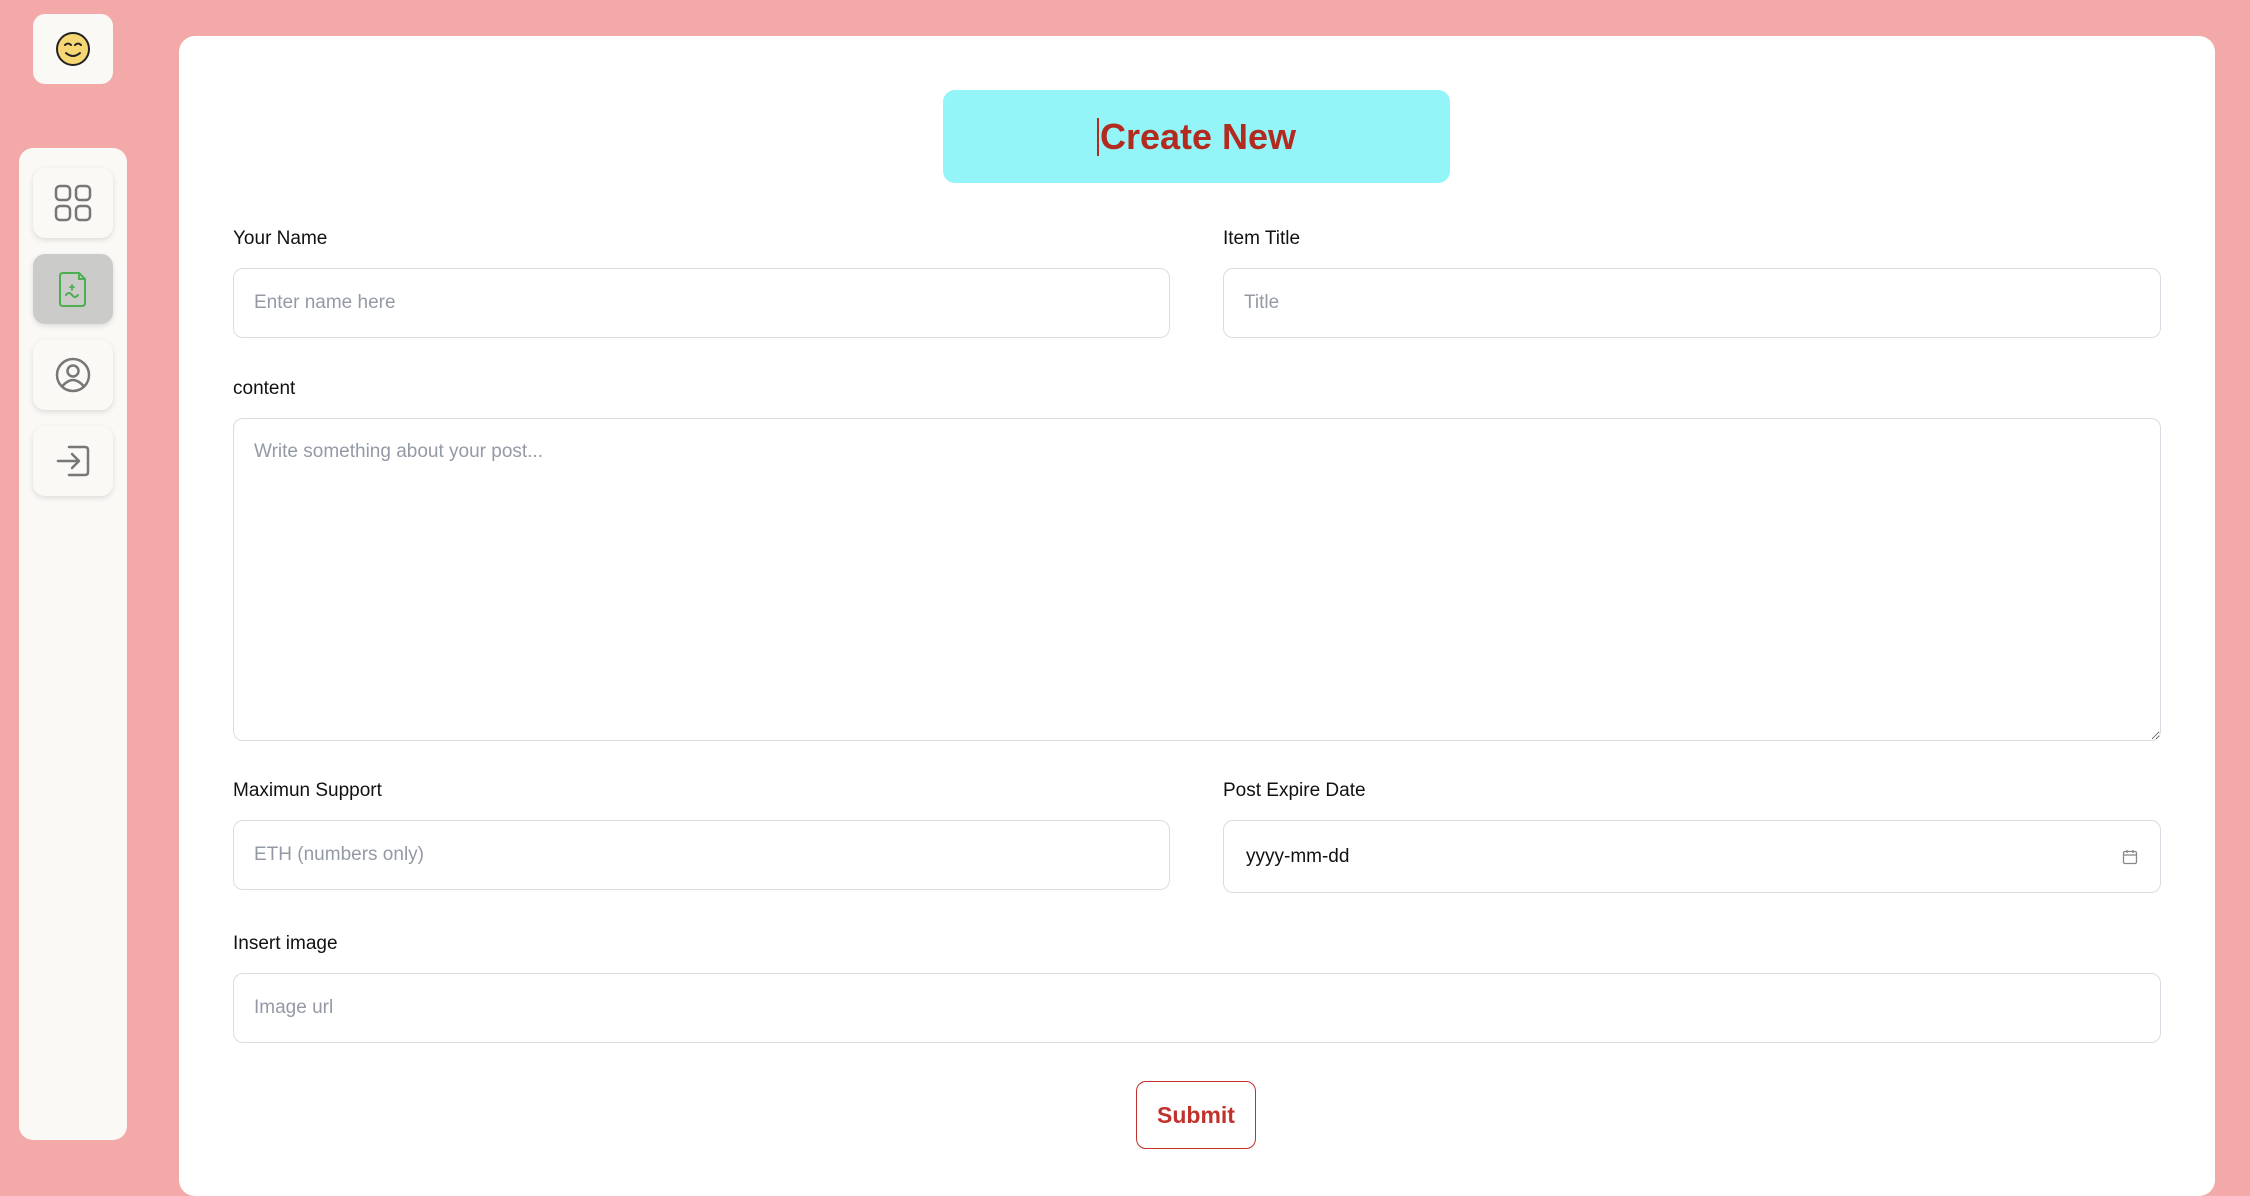 This screenshot has width=2250, height=1196. I want to click on text-cursor, so click(1097, 136).